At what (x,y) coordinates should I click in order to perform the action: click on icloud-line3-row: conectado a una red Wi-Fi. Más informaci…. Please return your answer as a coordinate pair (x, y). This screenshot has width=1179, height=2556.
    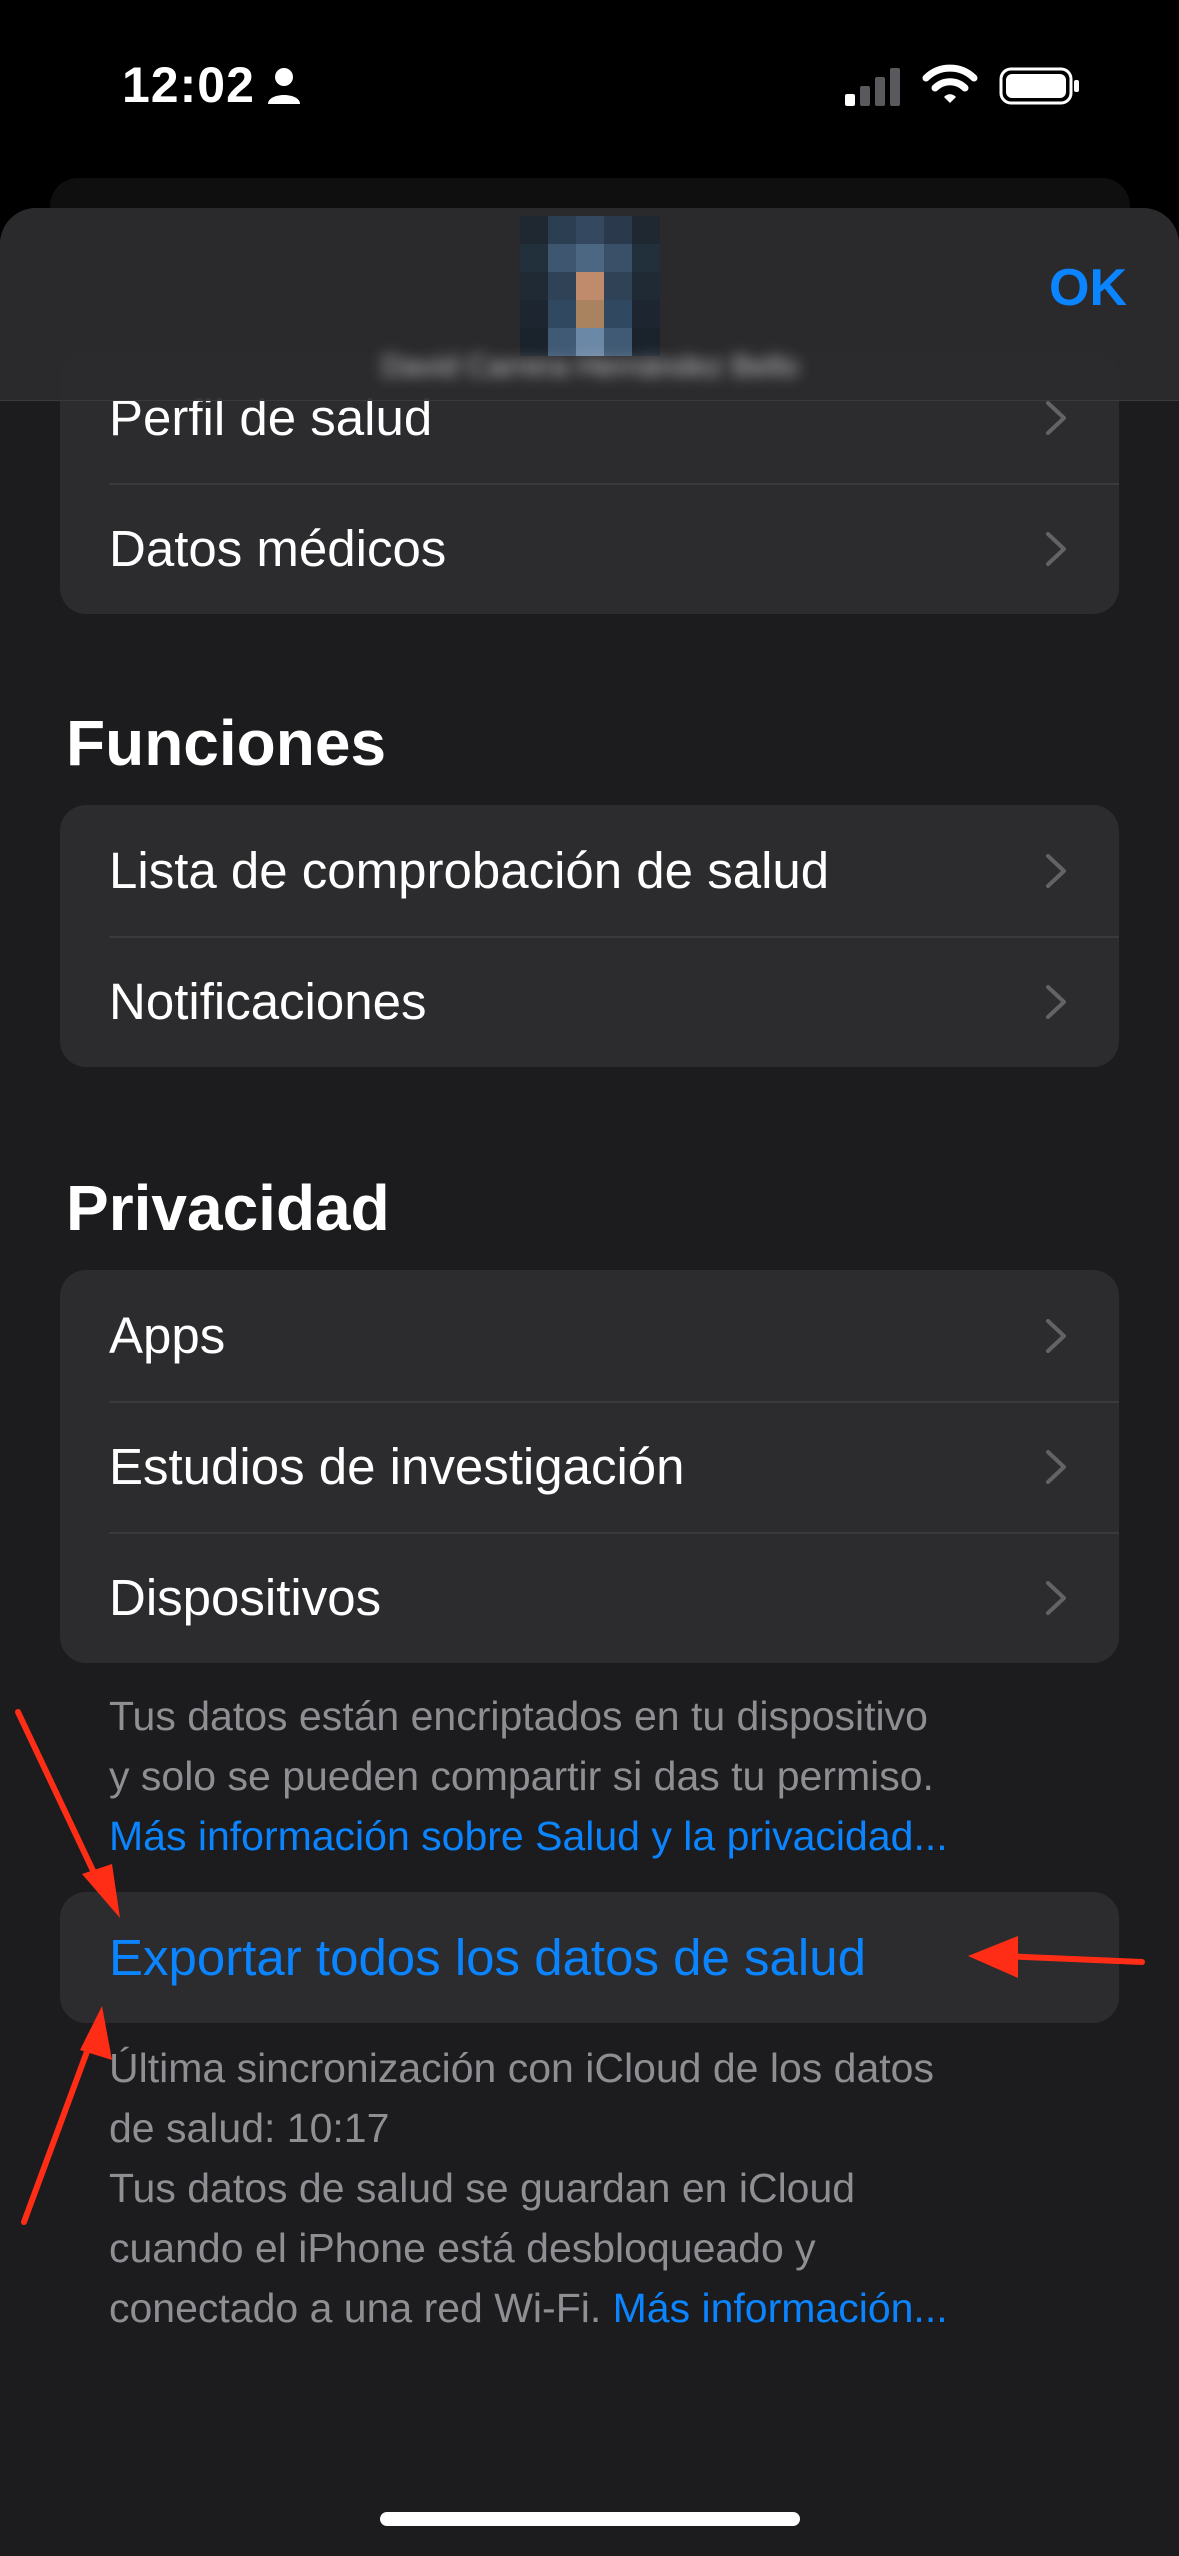
    Looking at the image, I should click on (599, 2308).